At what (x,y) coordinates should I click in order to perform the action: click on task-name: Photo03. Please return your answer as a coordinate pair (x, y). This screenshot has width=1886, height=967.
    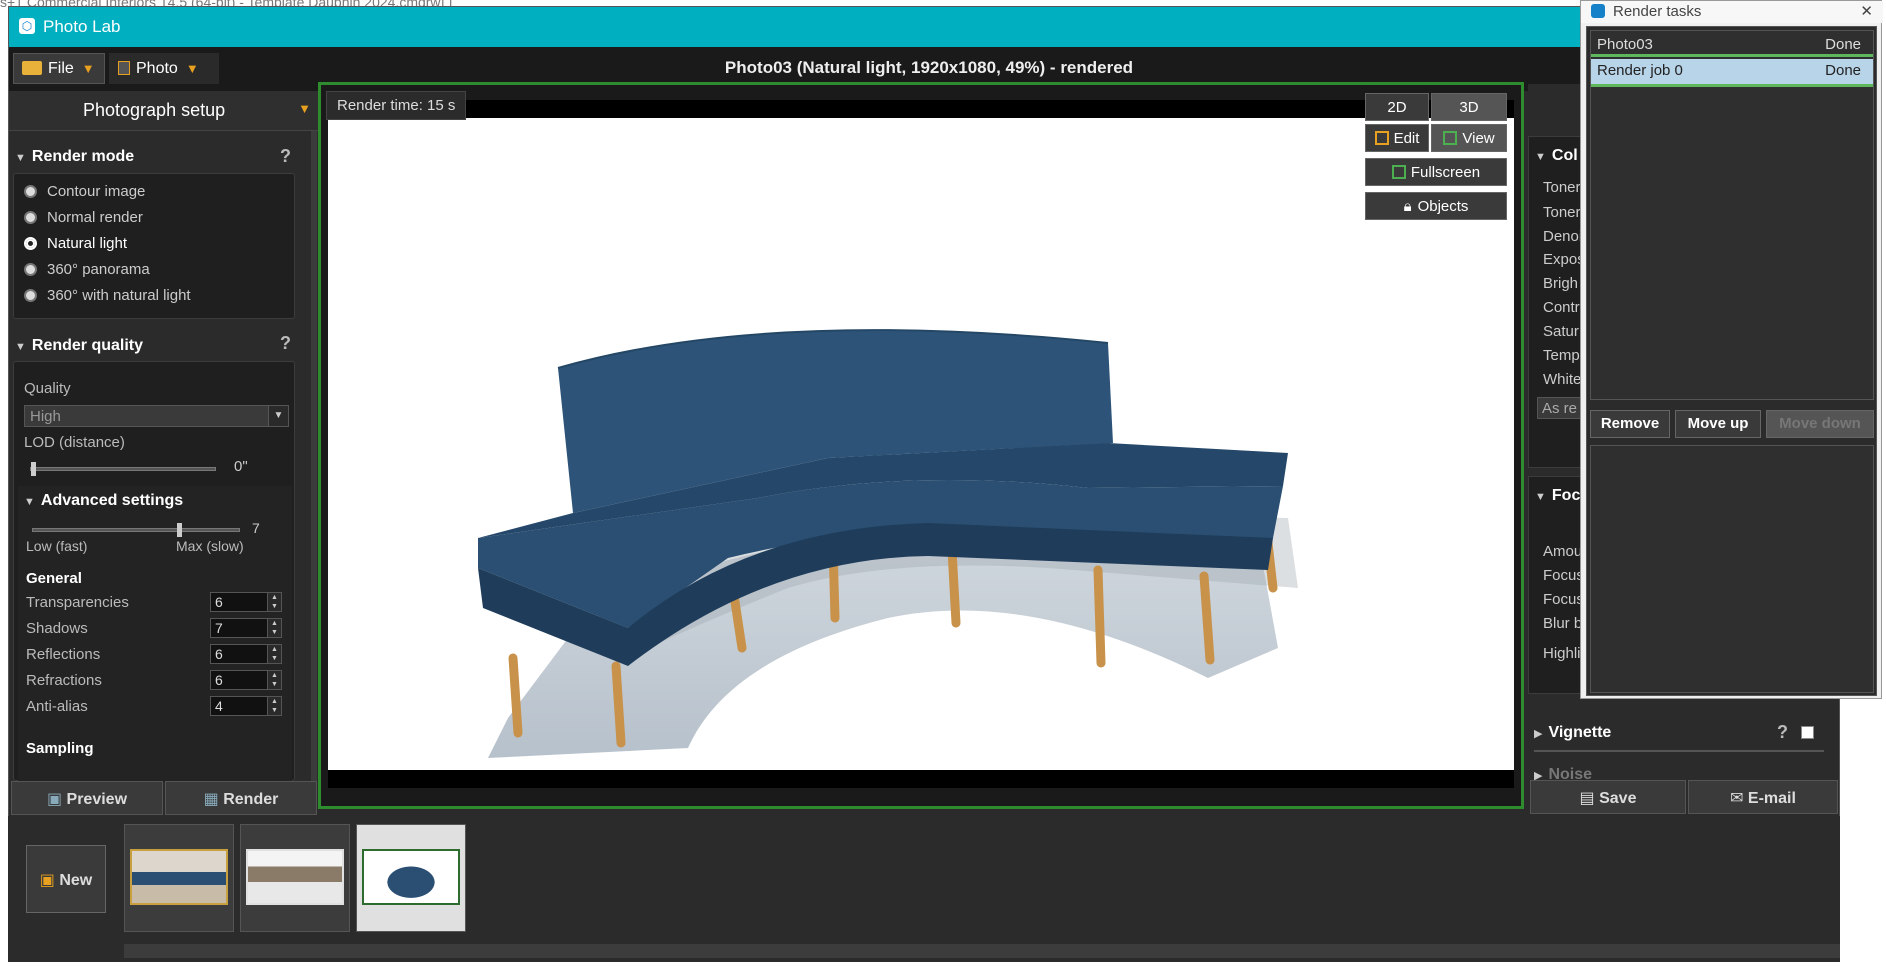
    Looking at the image, I should click on (1625, 44).